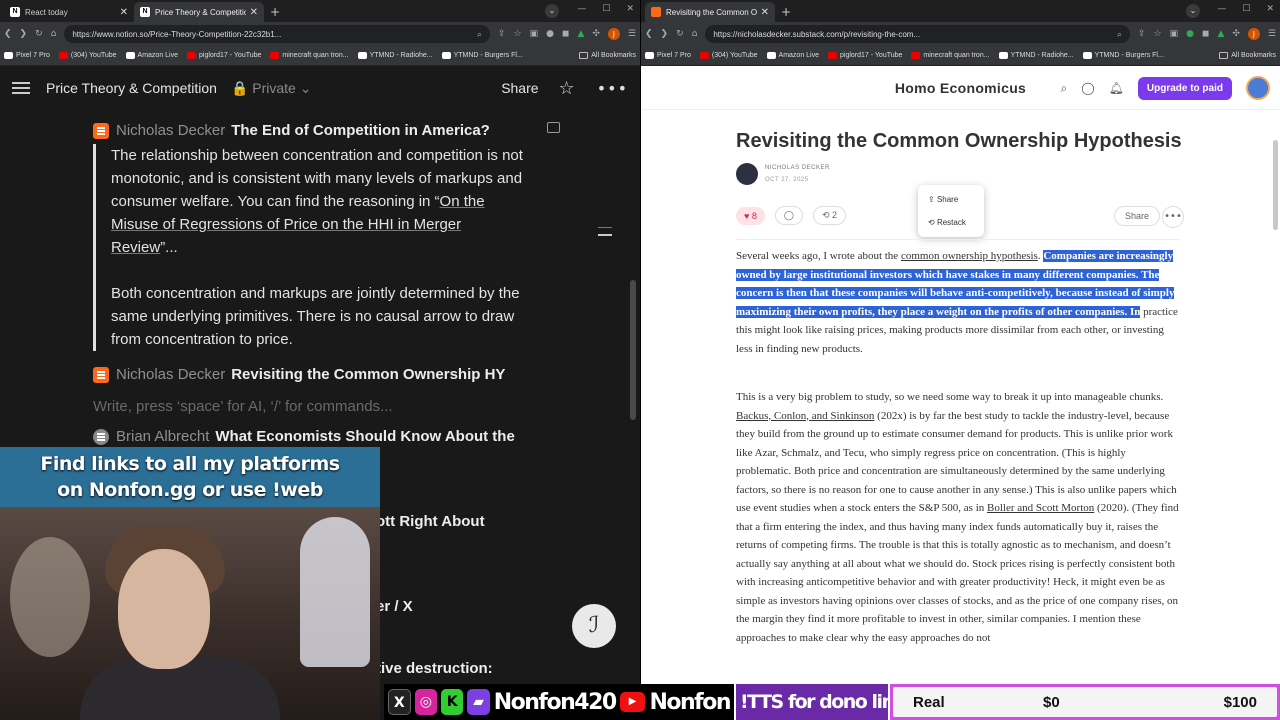 The height and width of the screenshot is (720, 1280). I want to click on tab-substack-article: Revisiting the Common Owner ✕, so click(710, 12).